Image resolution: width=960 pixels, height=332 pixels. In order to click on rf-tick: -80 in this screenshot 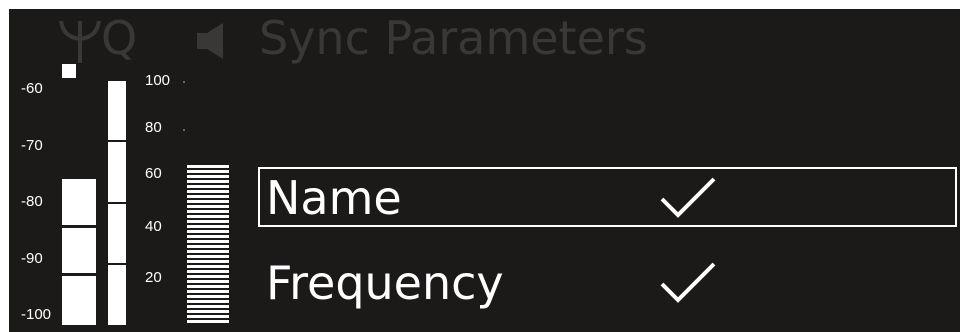, I will do `click(32, 201)`.